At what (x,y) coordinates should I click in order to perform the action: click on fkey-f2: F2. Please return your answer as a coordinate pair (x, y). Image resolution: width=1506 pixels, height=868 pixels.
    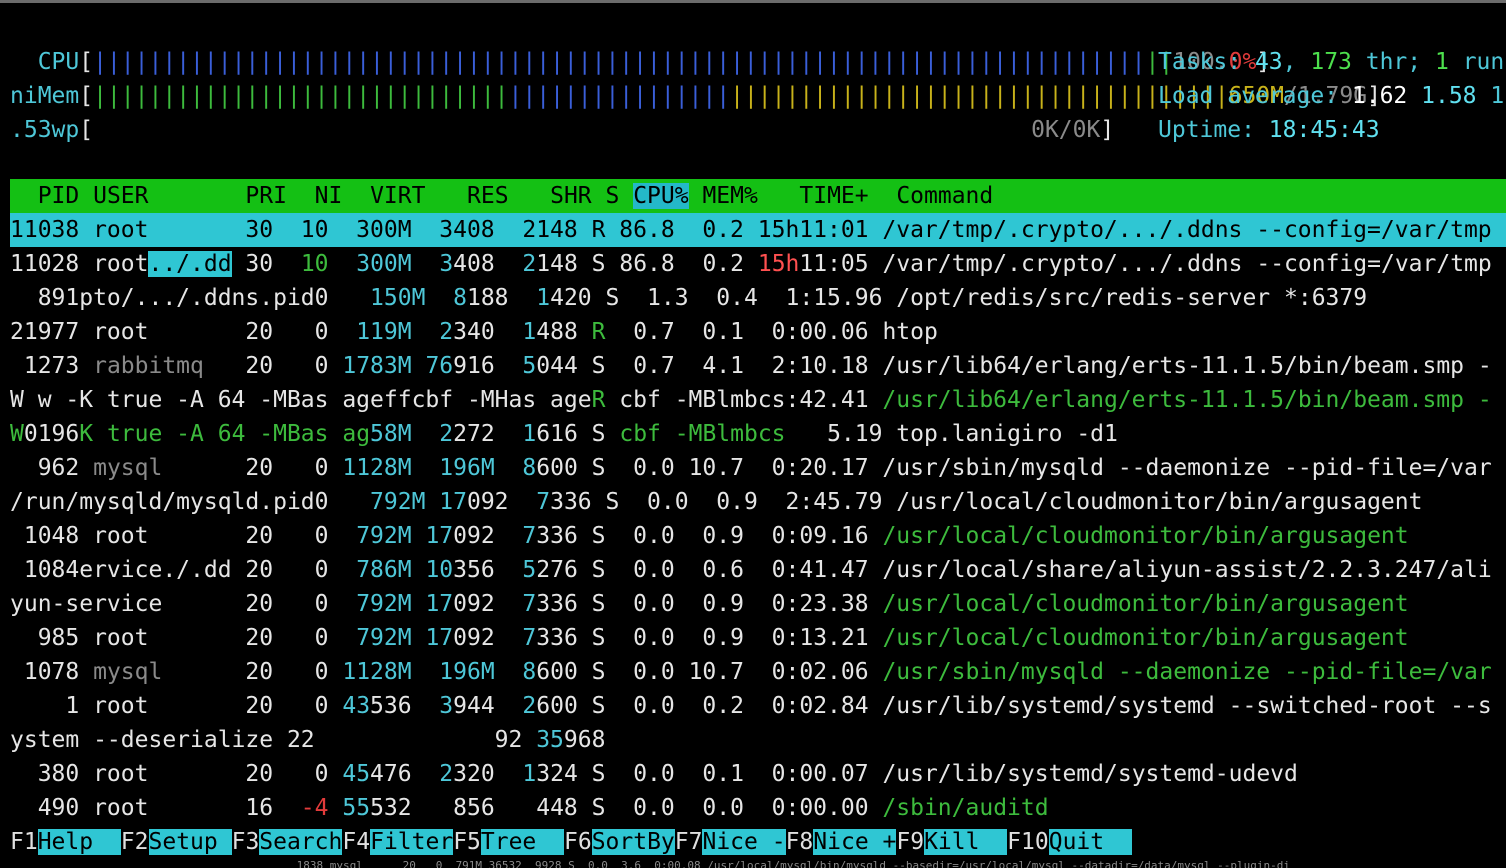
    Looking at the image, I should click on (134, 842).